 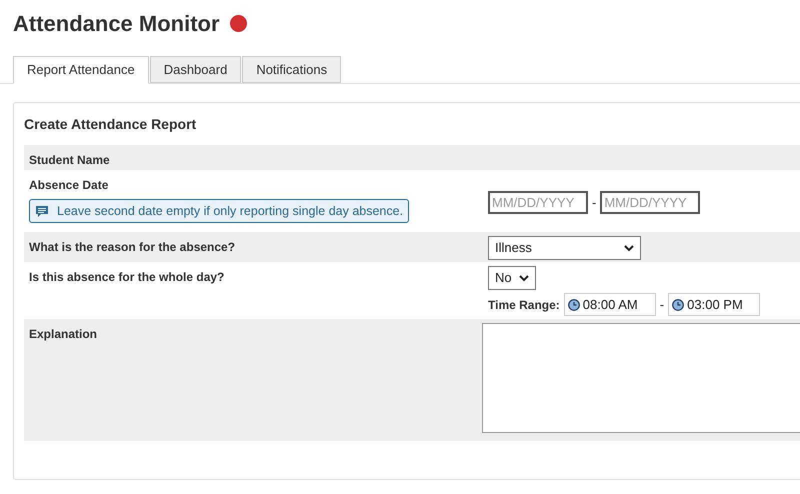 What do you see at coordinates (196, 69) in the screenshot?
I see `tab: Dashboard` at bounding box center [196, 69].